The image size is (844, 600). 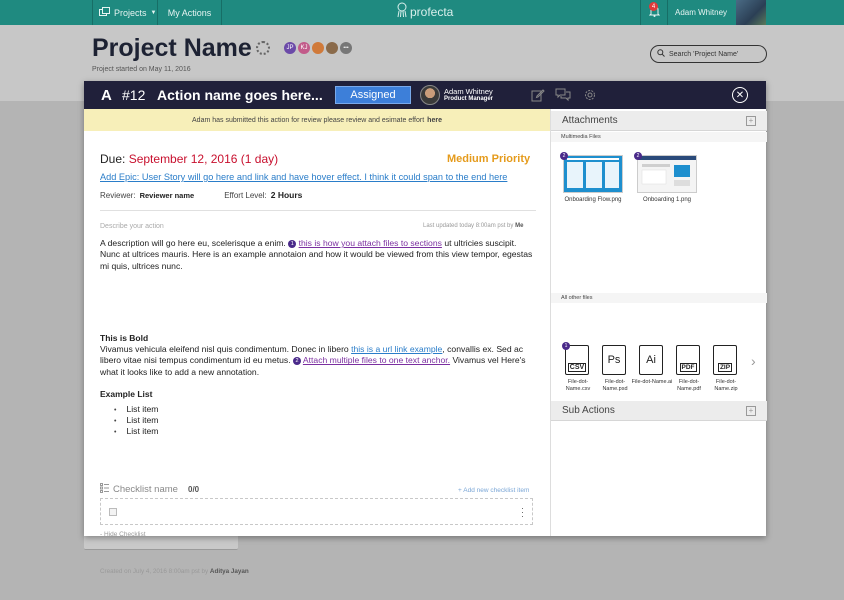 I want to click on notification-count-badge: 4, so click(x=653, y=6).